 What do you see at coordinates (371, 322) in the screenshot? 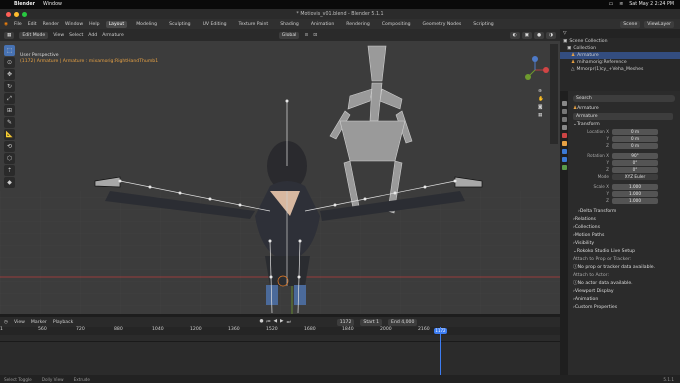
I see `start-frame-field: Start 1` at bounding box center [371, 322].